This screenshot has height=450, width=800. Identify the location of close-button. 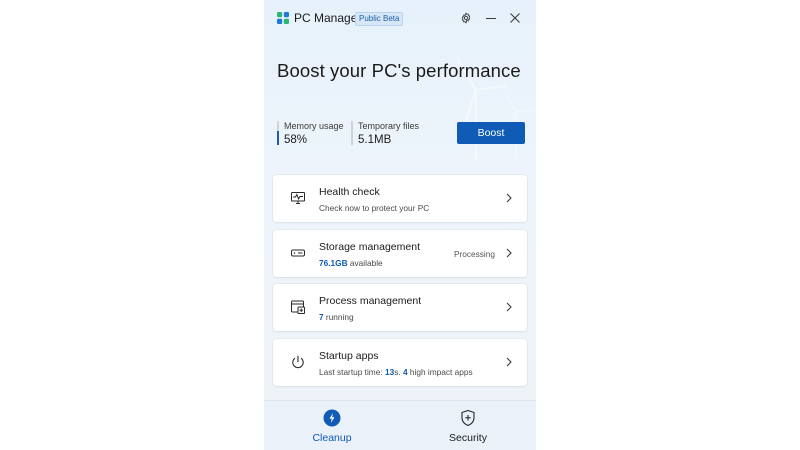
(515, 18).